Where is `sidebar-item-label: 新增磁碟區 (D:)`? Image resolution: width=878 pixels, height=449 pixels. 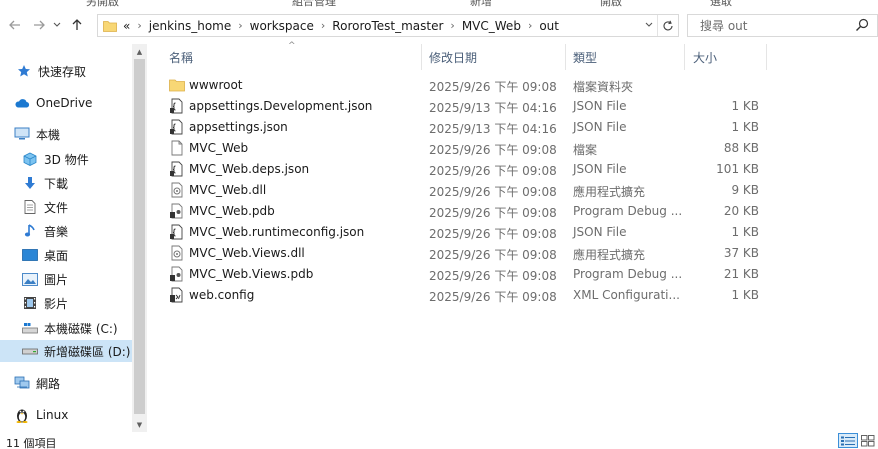 sidebar-item-label: 新增磁碟區 (D:) is located at coordinates (87, 351).